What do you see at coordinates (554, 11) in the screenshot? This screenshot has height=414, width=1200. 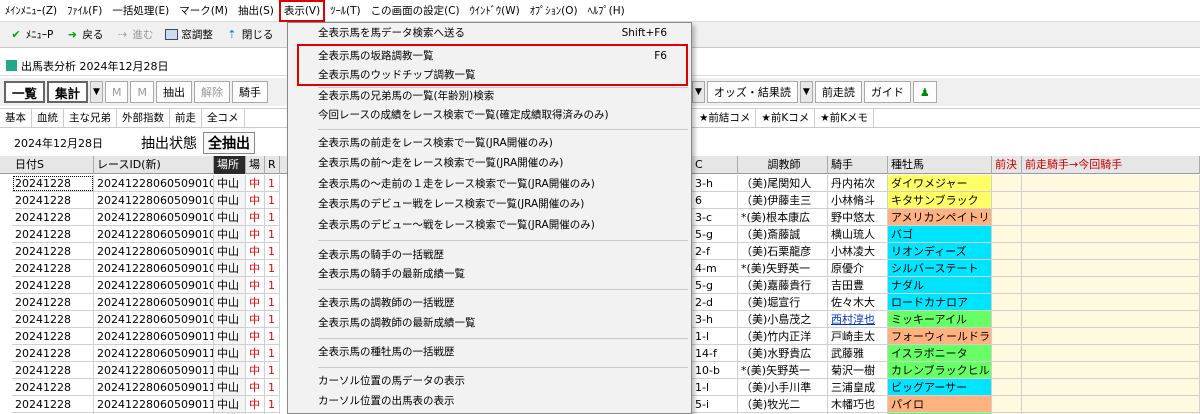 I see `menu-options: ｵﾌﾟｼｮﾝ(O)` at bounding box center [554, 11].